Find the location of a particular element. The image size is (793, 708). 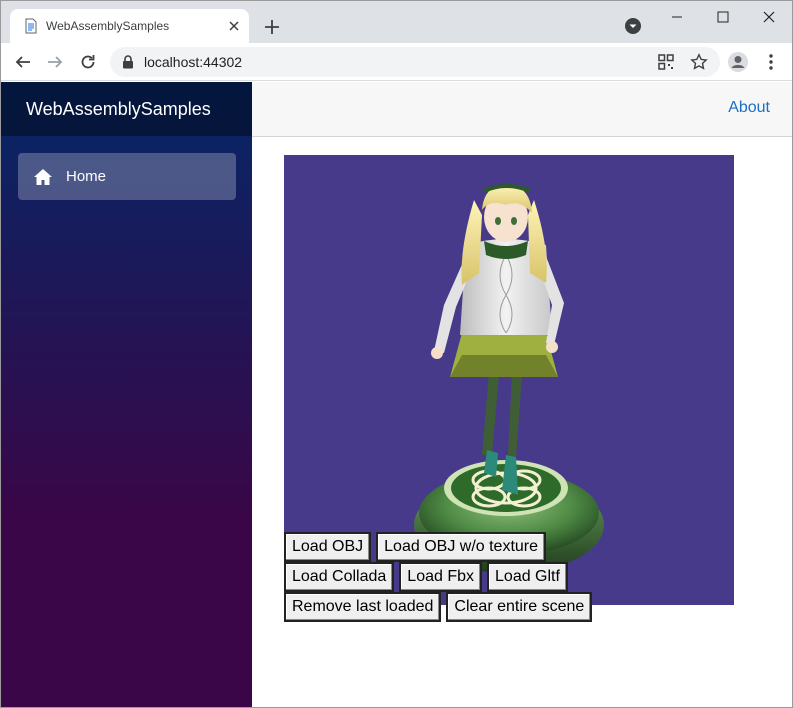

reload-icon is located at coordinates (88, 62).